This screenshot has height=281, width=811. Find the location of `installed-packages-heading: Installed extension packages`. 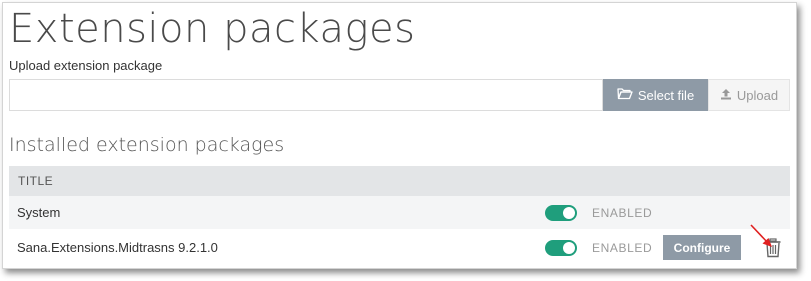

installed-packages-heading: Installed extension packages is located at coordinates (147, 145).